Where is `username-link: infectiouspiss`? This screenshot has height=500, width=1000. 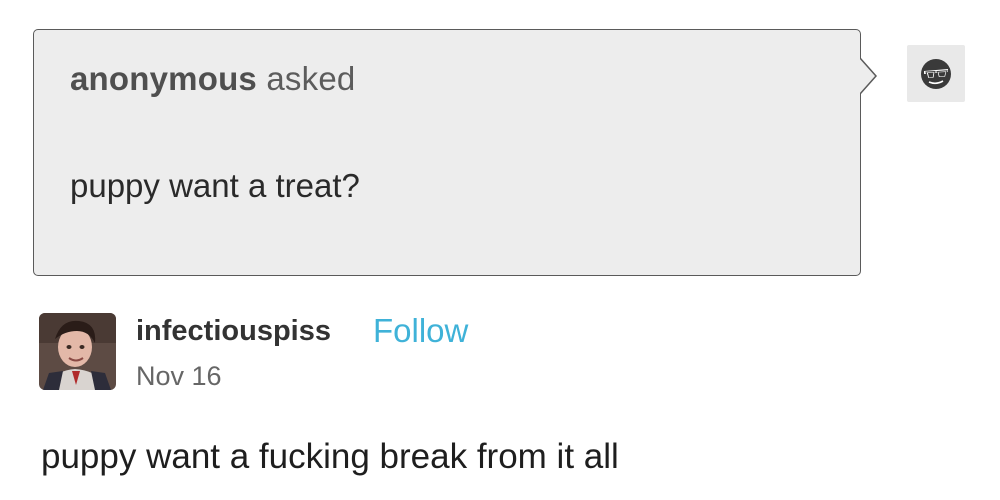 username-link: infectiouspiss is located at coordinates (233, 331).